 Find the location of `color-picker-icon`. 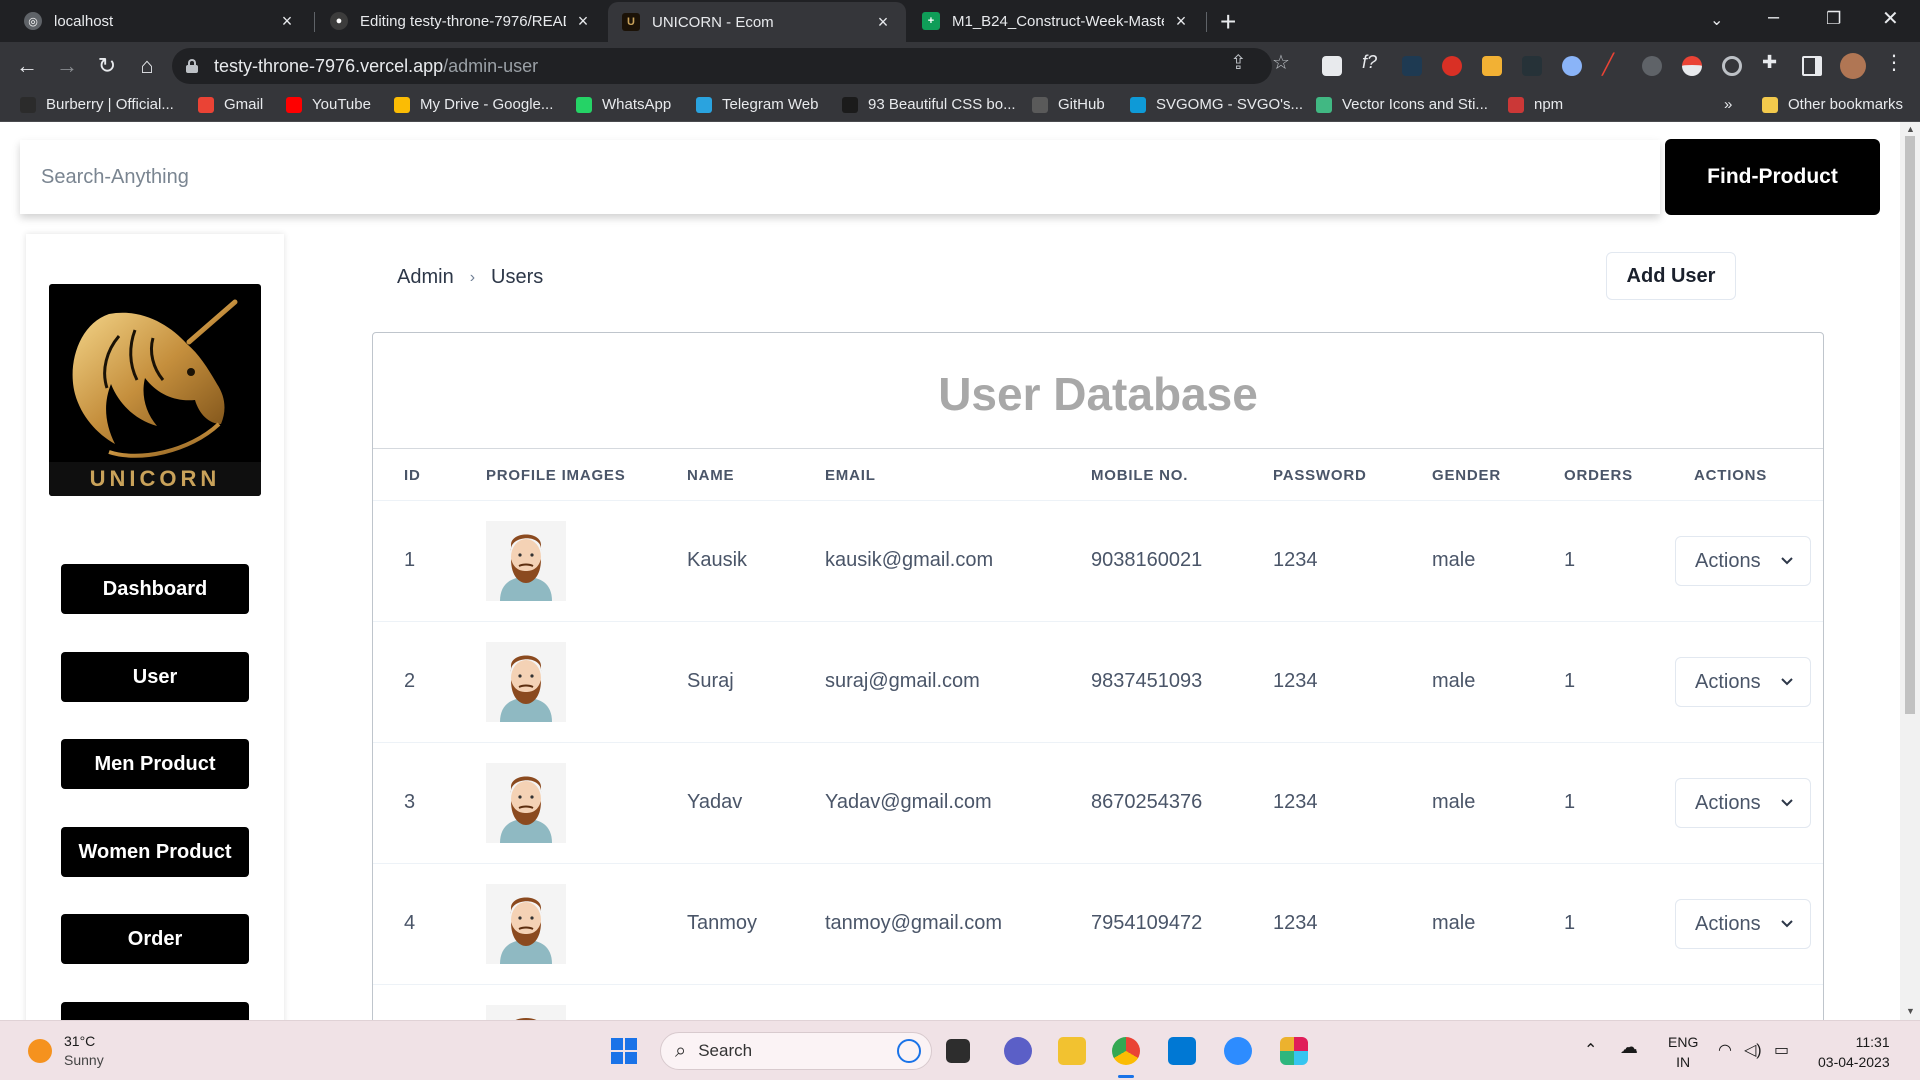

color-picker-icon is located at coordinates (1492, 66).